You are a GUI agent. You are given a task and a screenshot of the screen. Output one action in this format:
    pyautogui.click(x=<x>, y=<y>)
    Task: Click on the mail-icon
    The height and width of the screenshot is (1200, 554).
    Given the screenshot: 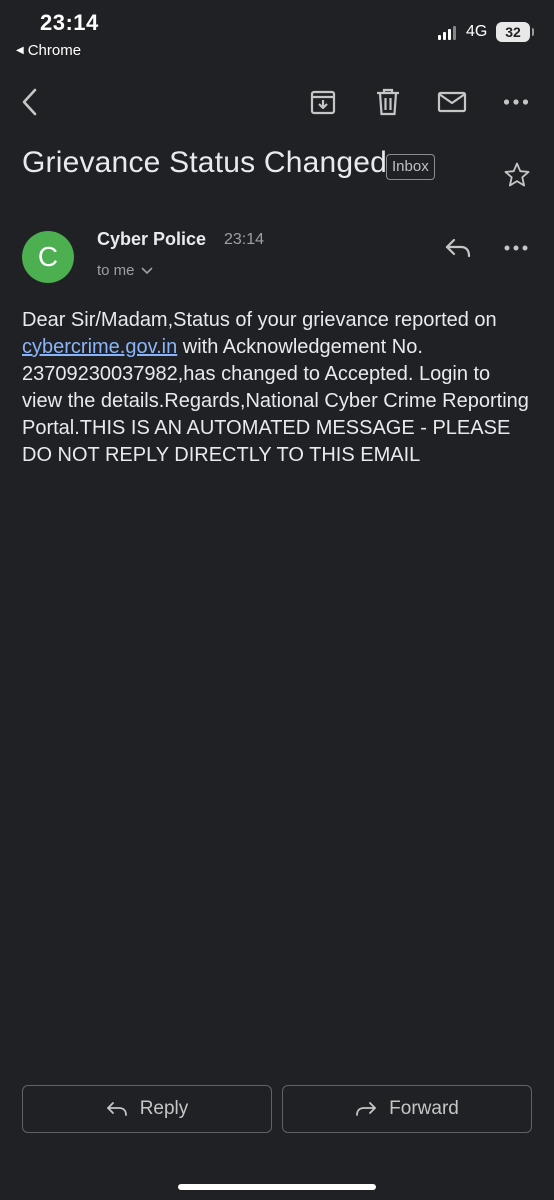 What is the action you would take?
    pyautogui.click(x=452, y=102)
    